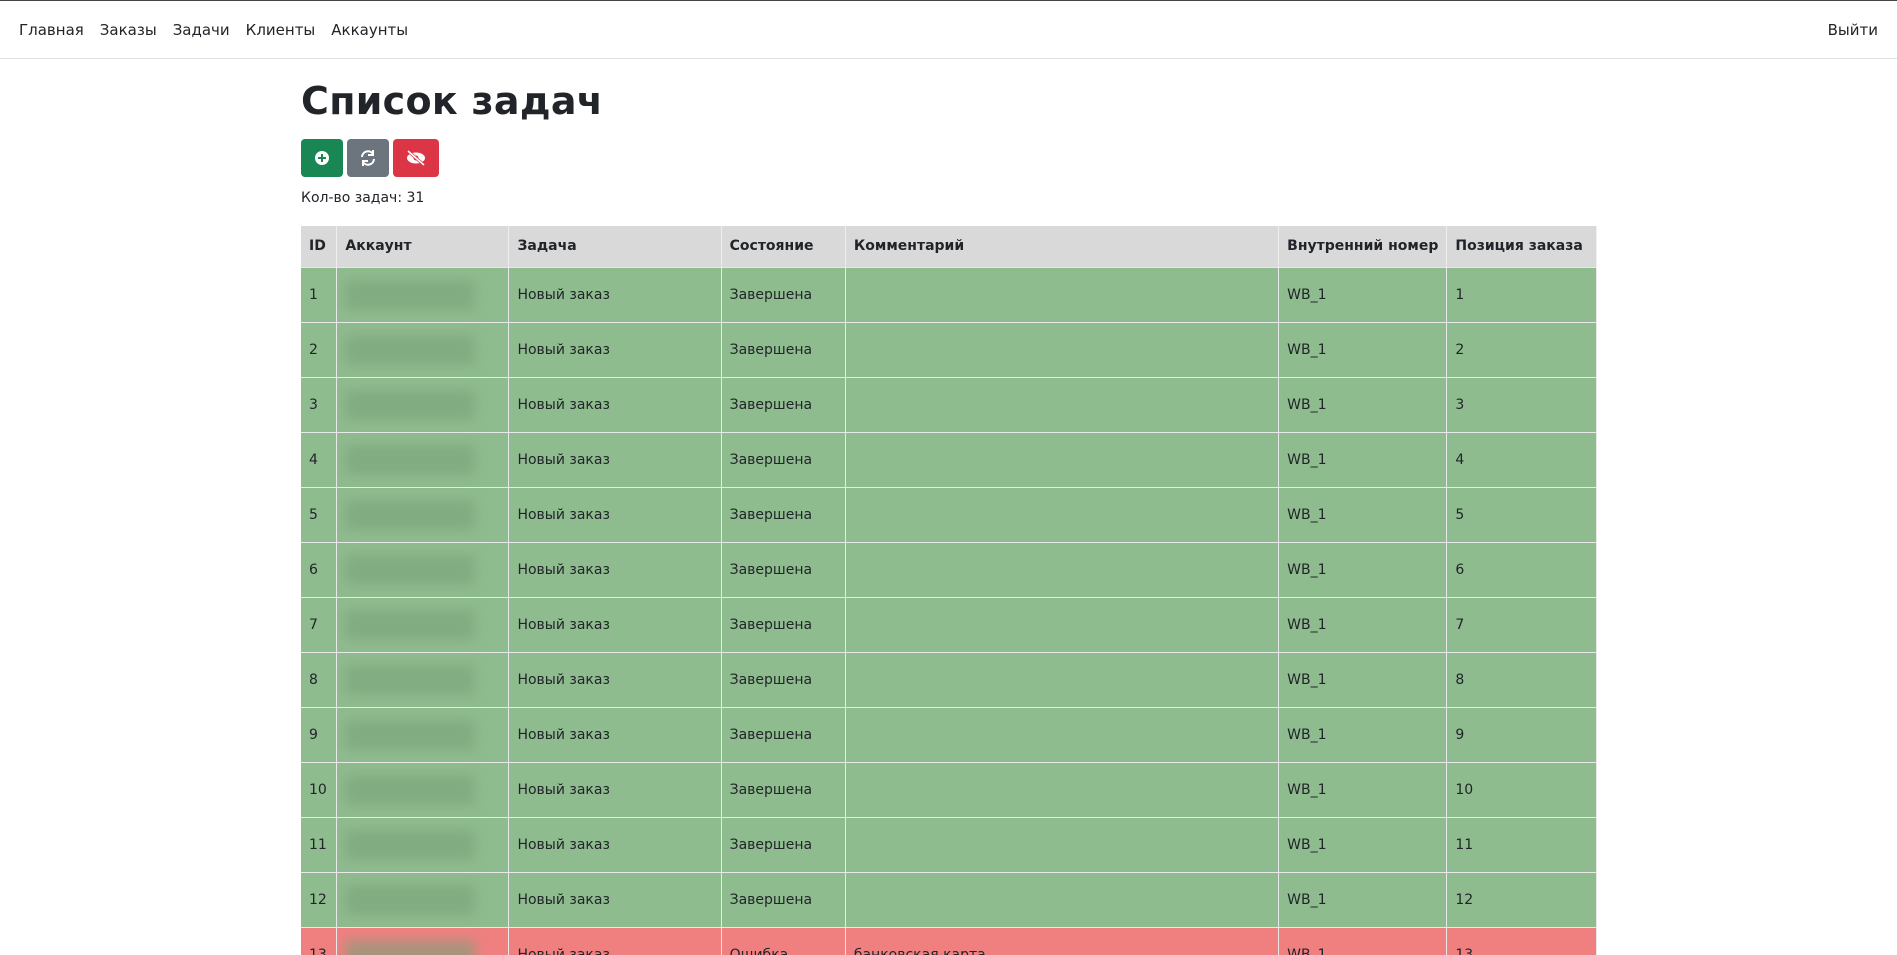 This screenshot has height=955, width=1897. Describe the element at coordinates (319, 940) in the screenshot. I see `cell-id: 13` at that location.